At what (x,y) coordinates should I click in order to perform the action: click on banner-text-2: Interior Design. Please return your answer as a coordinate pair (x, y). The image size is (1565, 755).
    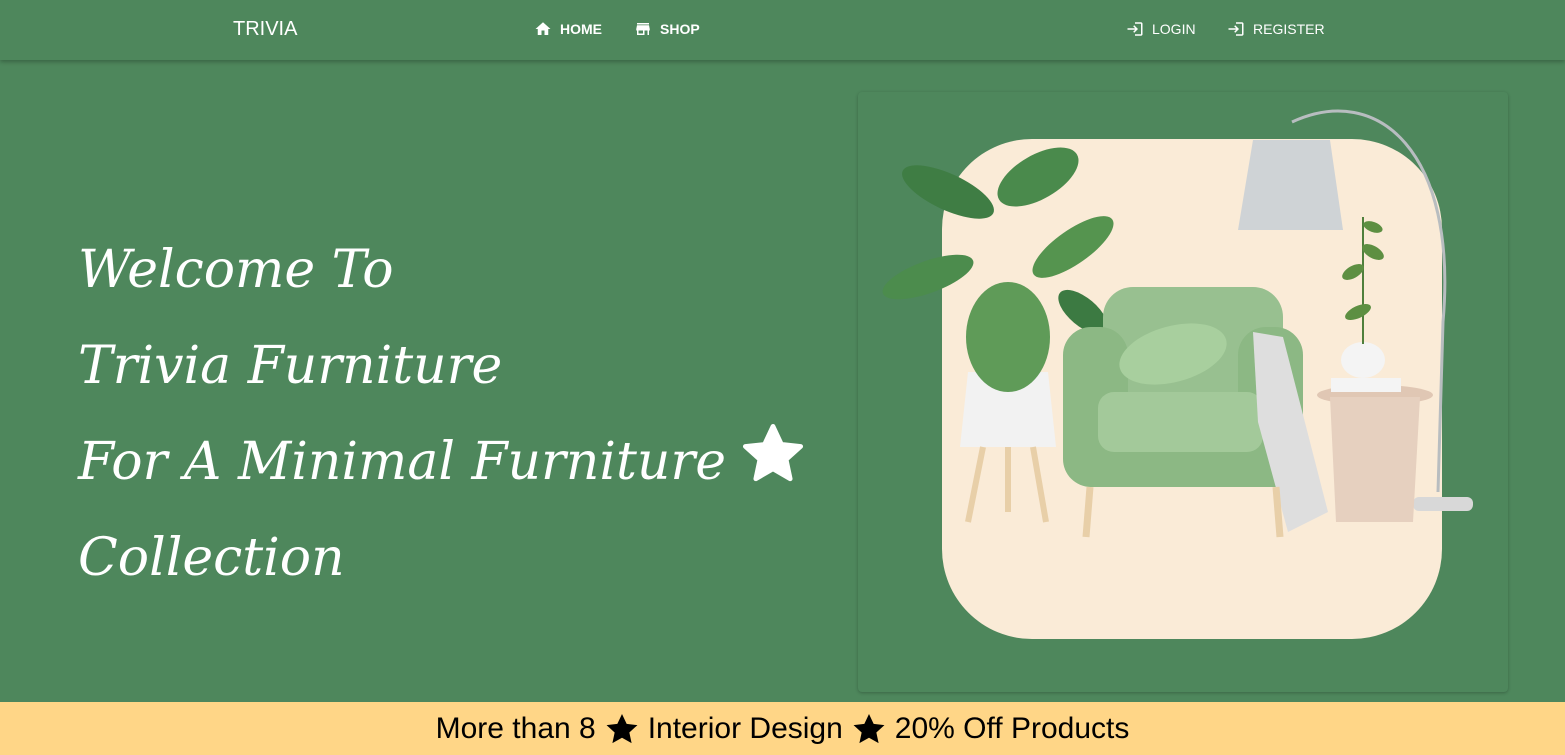
    Looking at the image, I should click on (745, 728).